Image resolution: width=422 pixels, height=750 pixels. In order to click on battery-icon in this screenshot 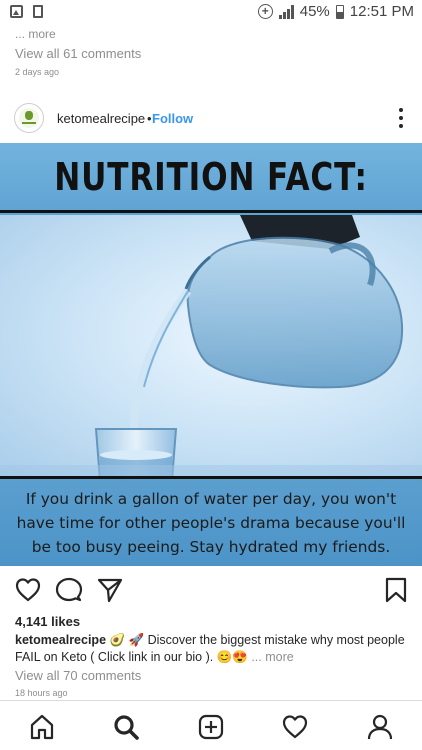, I will do `click(339, 11)`.